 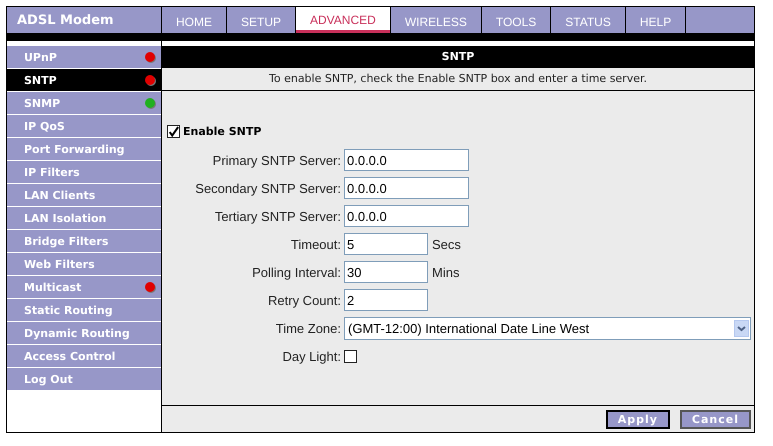 What do you see at coordinates (307, 328) in the screenshot?
I see `field-label: Time Zone:` at bounding box center [307, 328].